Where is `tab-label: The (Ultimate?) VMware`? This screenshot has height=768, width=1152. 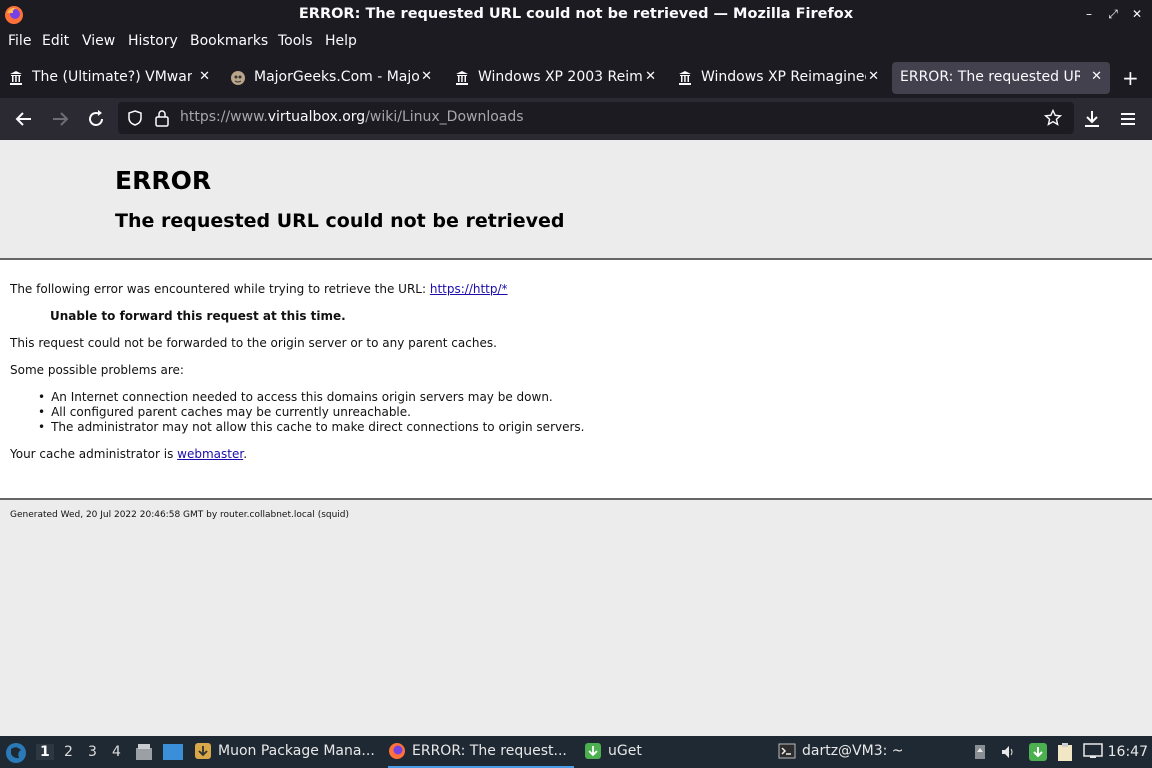 tab-label: The (Ultimate?) VMware is located at coordinates (112, 77).